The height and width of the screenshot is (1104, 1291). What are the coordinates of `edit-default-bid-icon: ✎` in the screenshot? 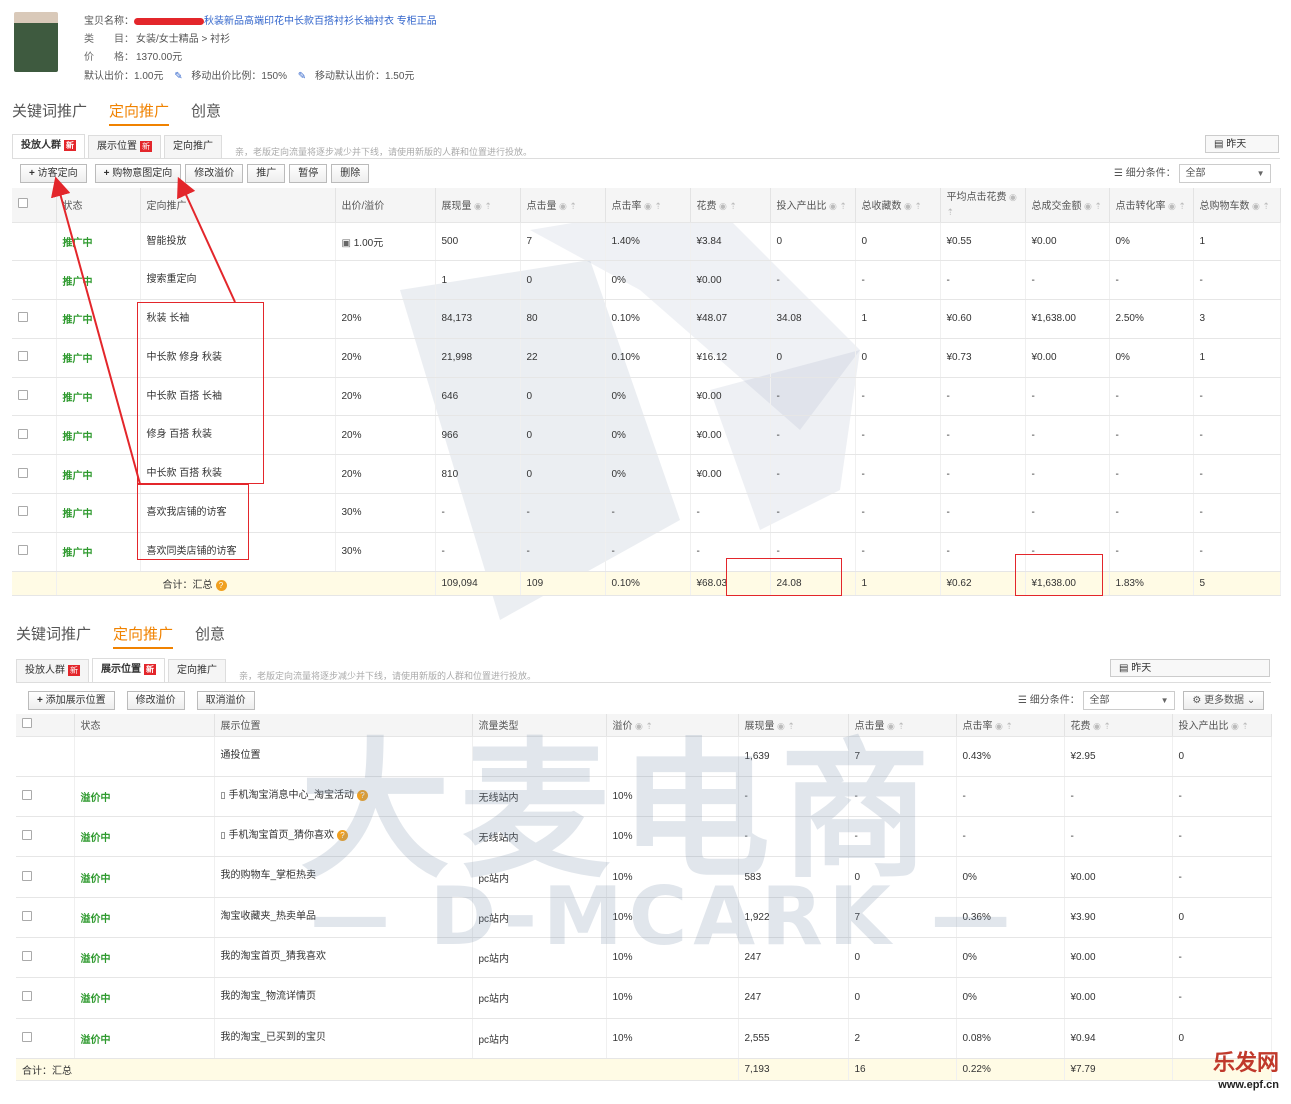 It's located at (178, 76).